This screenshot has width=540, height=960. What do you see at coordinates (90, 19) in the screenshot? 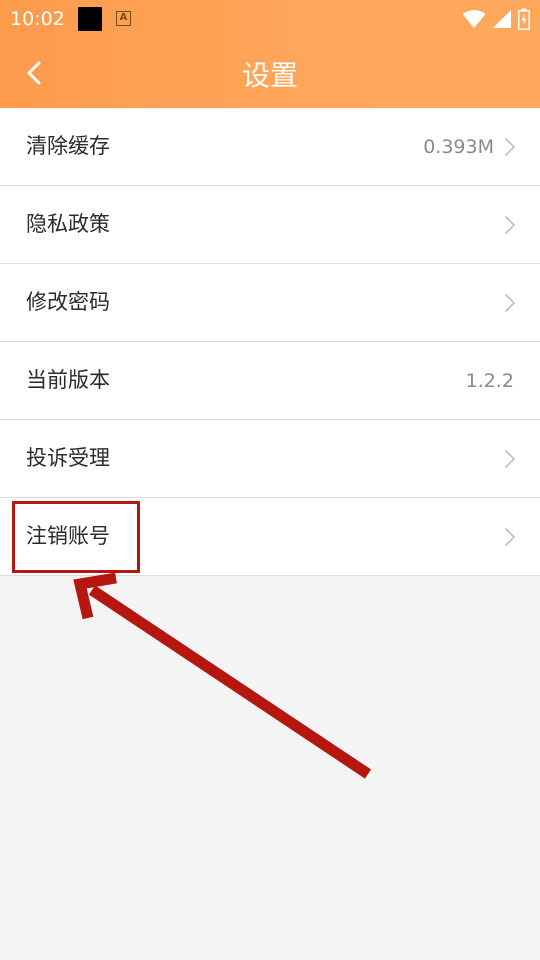
I see `black-square-icon` at bounding box center [90, 19].